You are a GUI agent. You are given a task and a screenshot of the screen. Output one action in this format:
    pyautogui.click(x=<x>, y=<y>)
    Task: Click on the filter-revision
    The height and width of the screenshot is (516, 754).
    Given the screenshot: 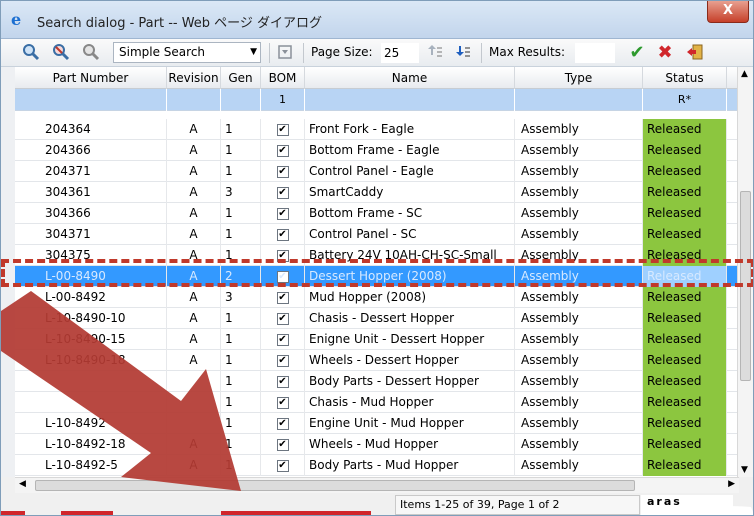 What is the action you would take?
    pyautogui.click(x=194, y=100)
    